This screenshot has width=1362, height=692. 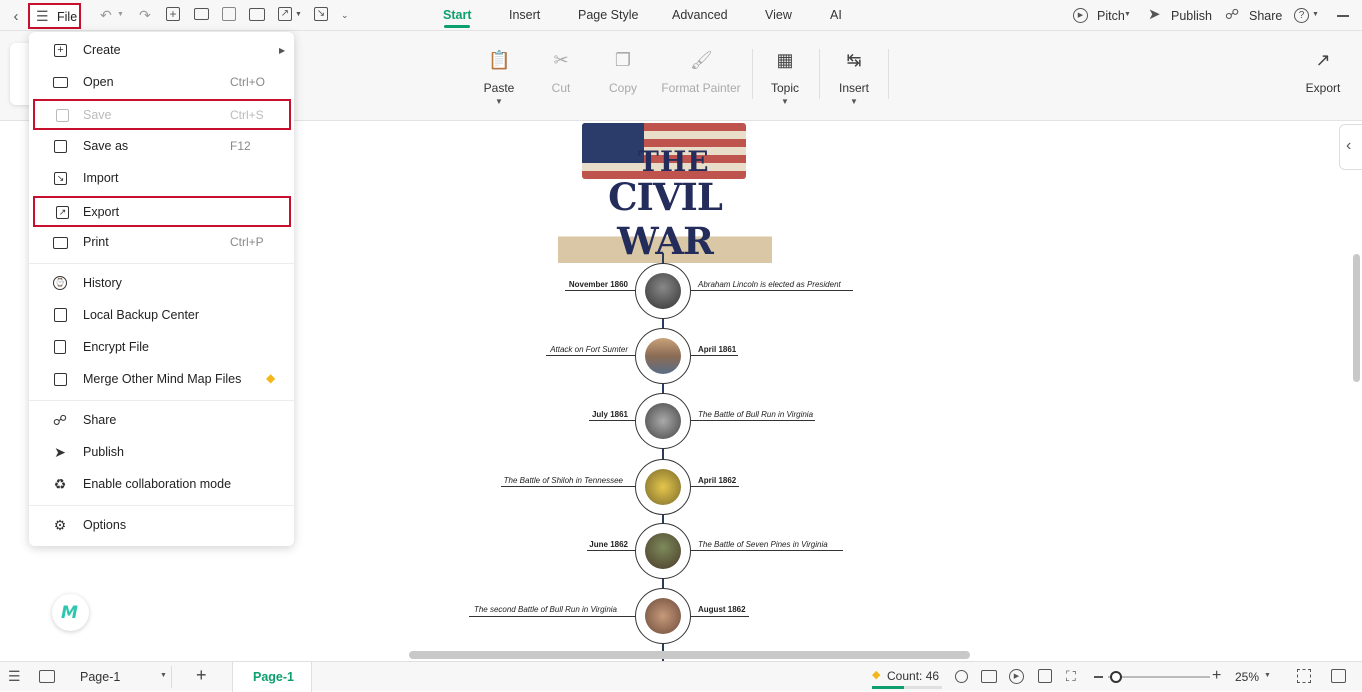 I want to click on event-description: The Battle of Shiloh in Tennessee, so click(x=556, y=480).